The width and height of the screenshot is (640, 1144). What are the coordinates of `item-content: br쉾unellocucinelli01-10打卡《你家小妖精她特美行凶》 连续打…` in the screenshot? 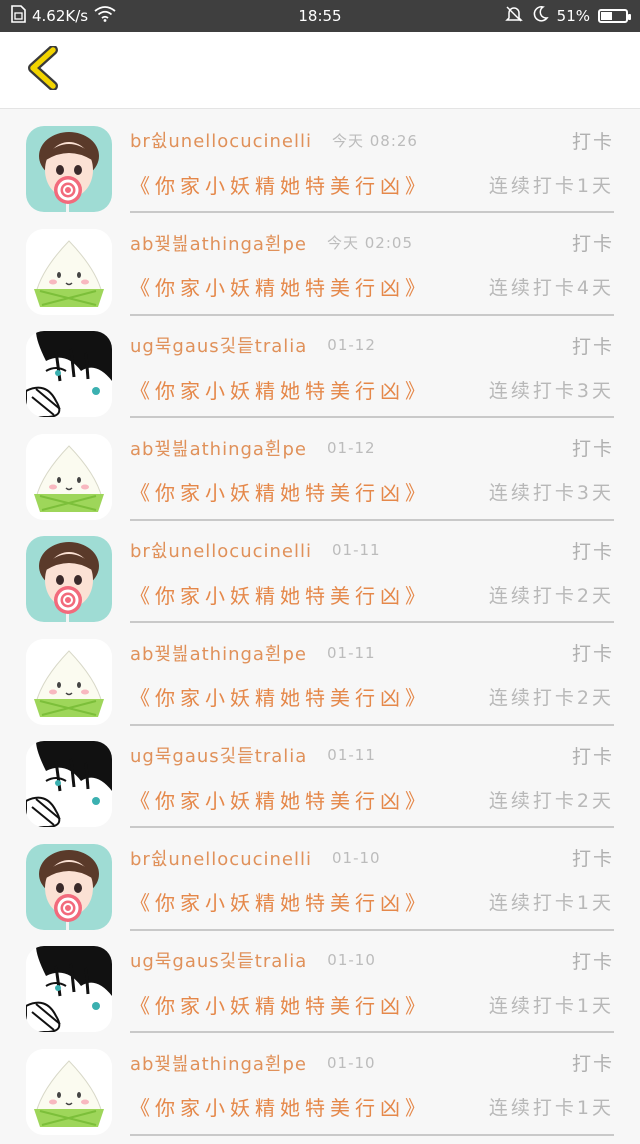 It's located at (372, 884).